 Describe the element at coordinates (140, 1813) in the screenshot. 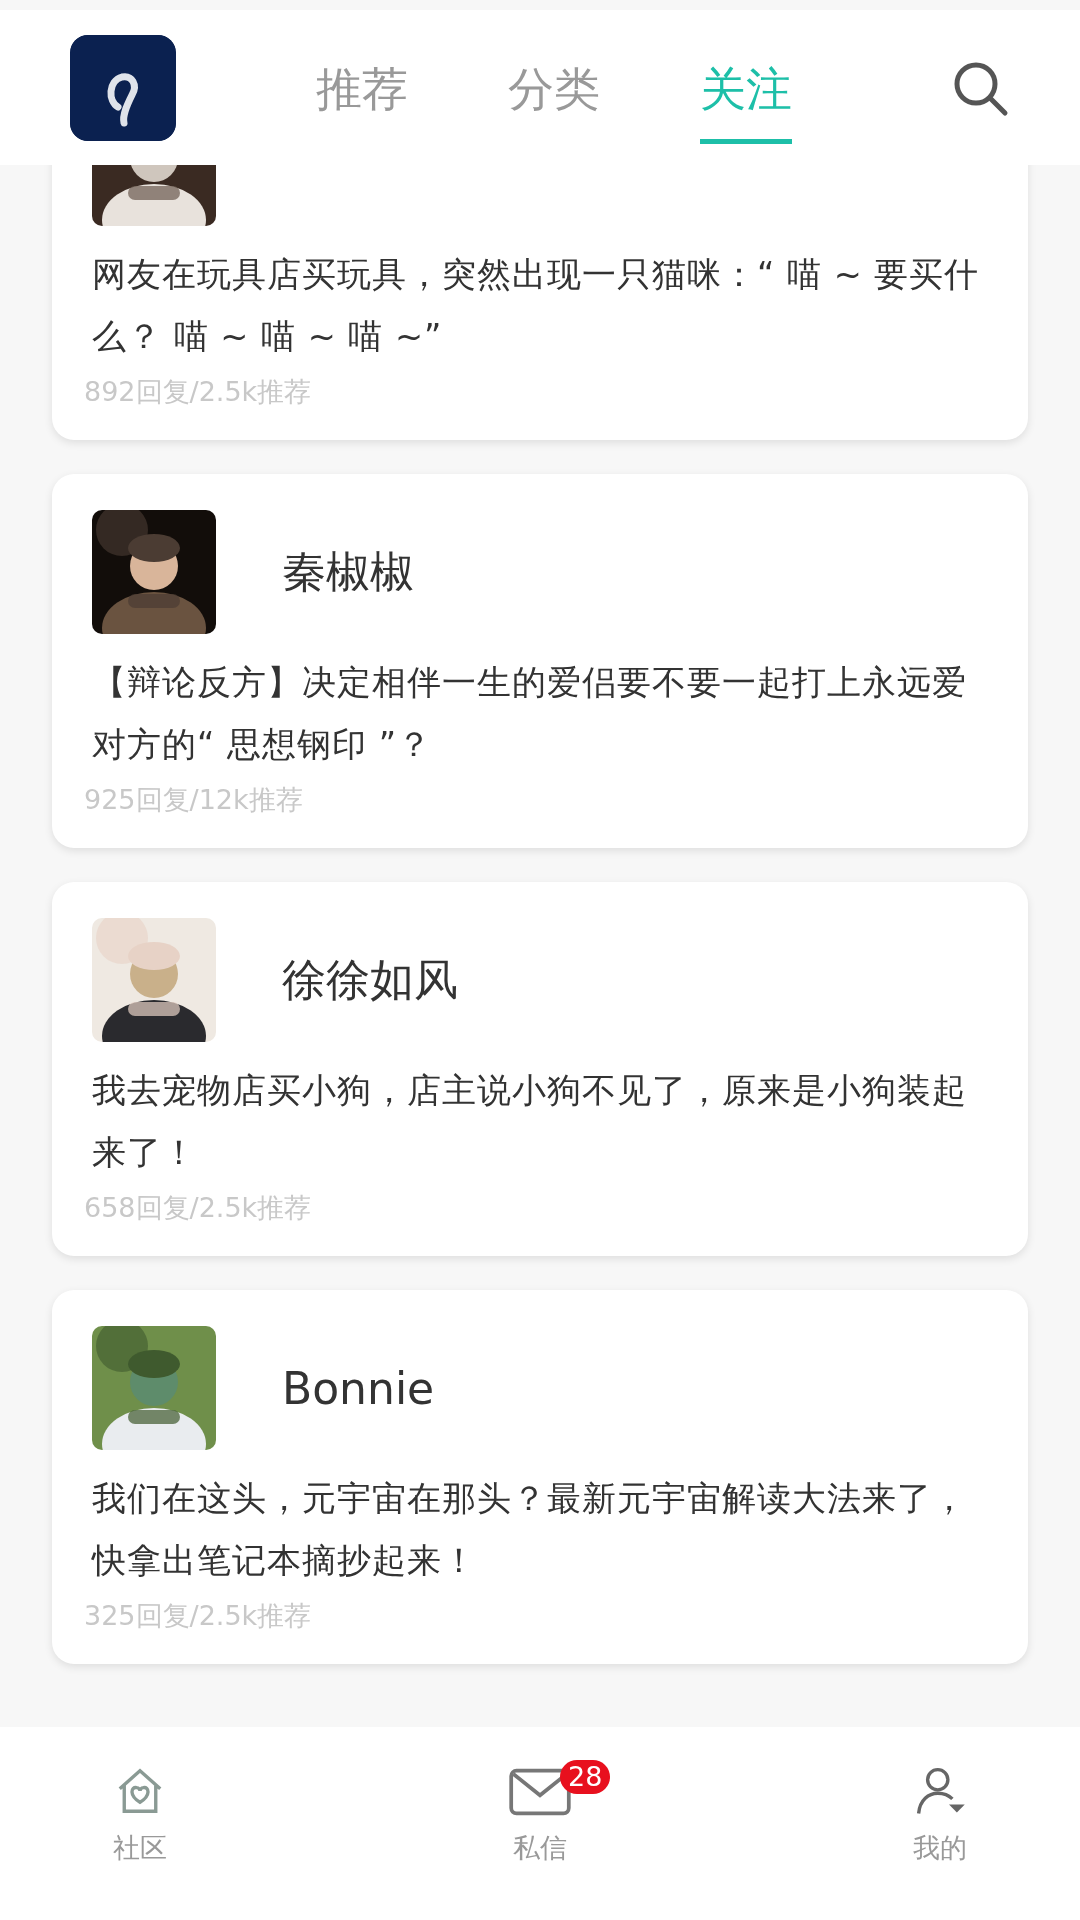

I see `nav-item: 社区` at that location.